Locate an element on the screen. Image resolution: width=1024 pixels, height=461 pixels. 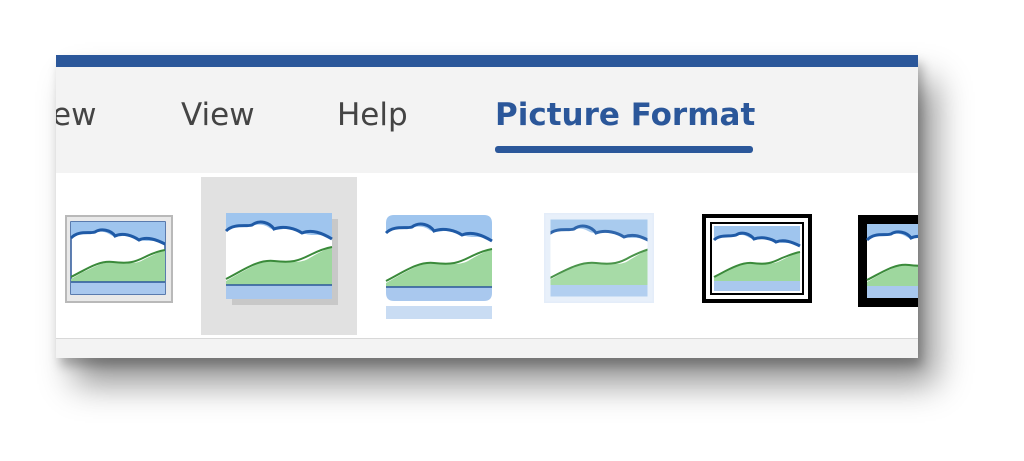
gallery-bottom-bar is located at coordinates (487, 348).